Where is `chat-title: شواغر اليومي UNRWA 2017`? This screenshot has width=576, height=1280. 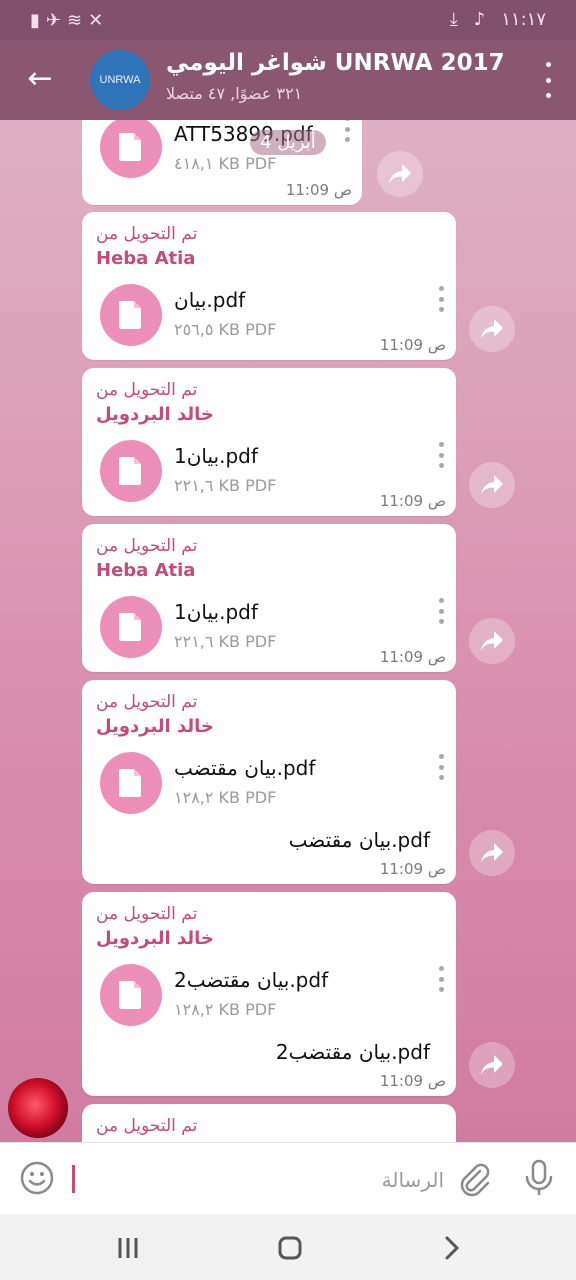 chat-title: شواغر اليومي UNRWA 2017 is located at coordinates (335, 63).